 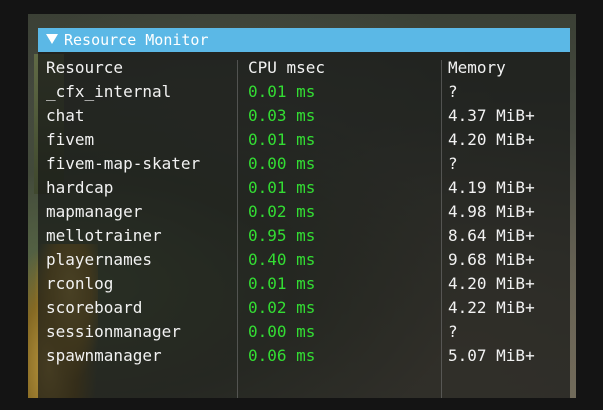 I want to click on cpu-value: 0.03 ms, so click(x=282, y=115).